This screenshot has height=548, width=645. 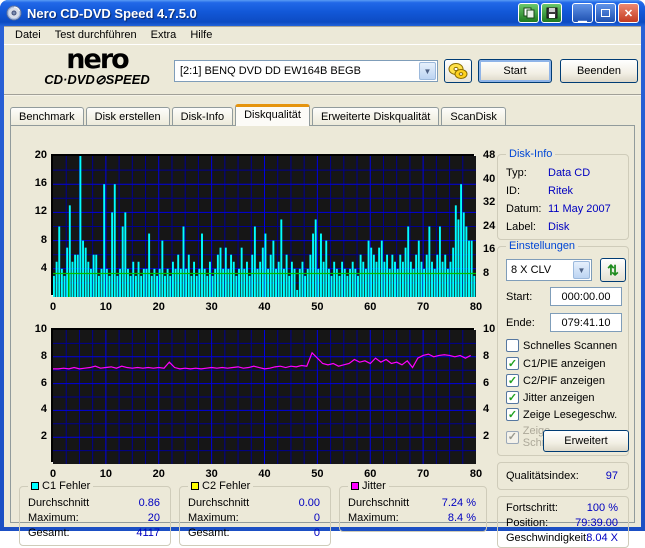 I want to click on minimize-icon: ▁, so click(x=582, y=17).